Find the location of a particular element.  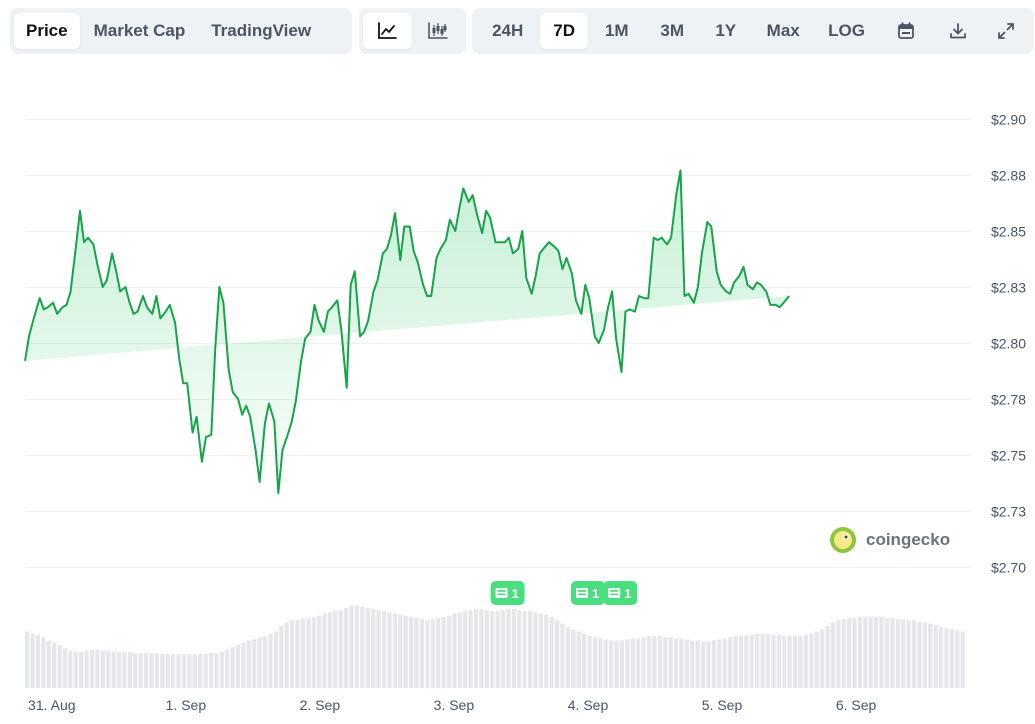

range-1m: 1M is located at coordinates (616, 31).